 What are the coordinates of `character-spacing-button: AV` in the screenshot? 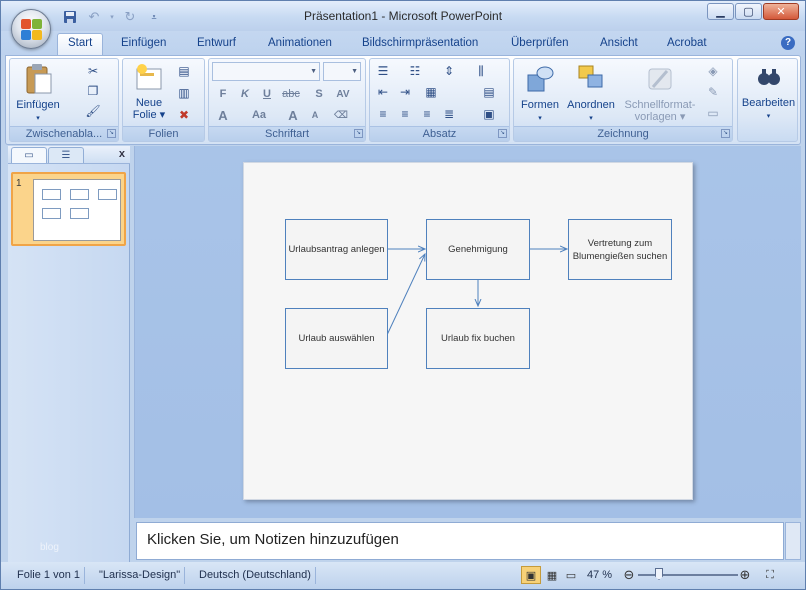 It's located at (343, 94).